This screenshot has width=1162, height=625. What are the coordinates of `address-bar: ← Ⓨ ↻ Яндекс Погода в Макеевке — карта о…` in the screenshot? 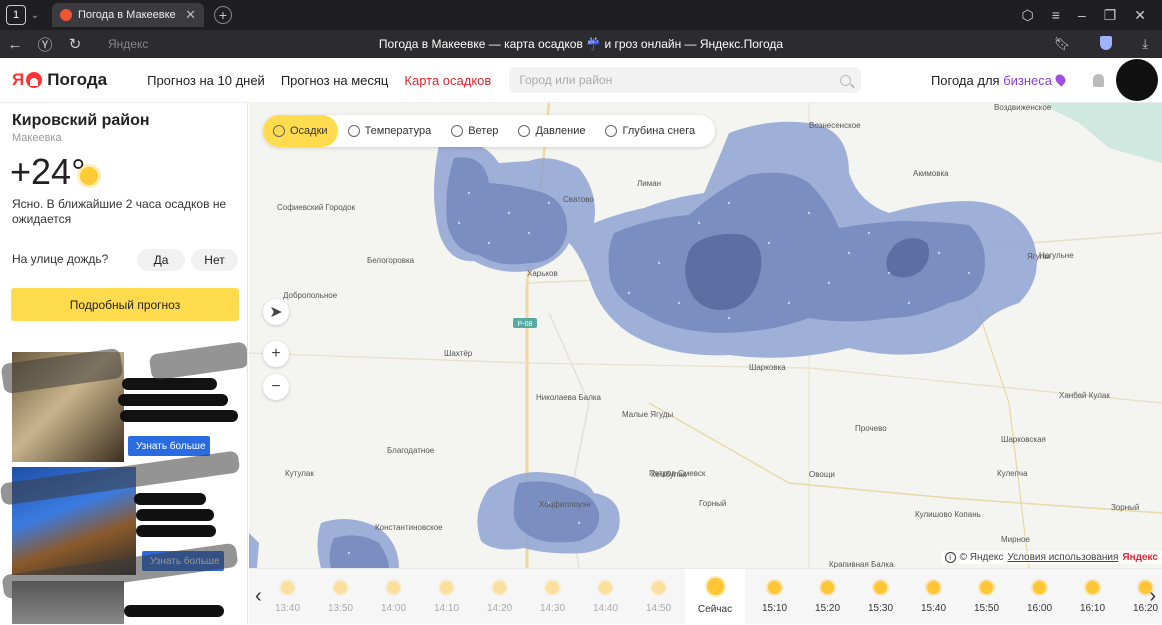 It's located at (581, 44).